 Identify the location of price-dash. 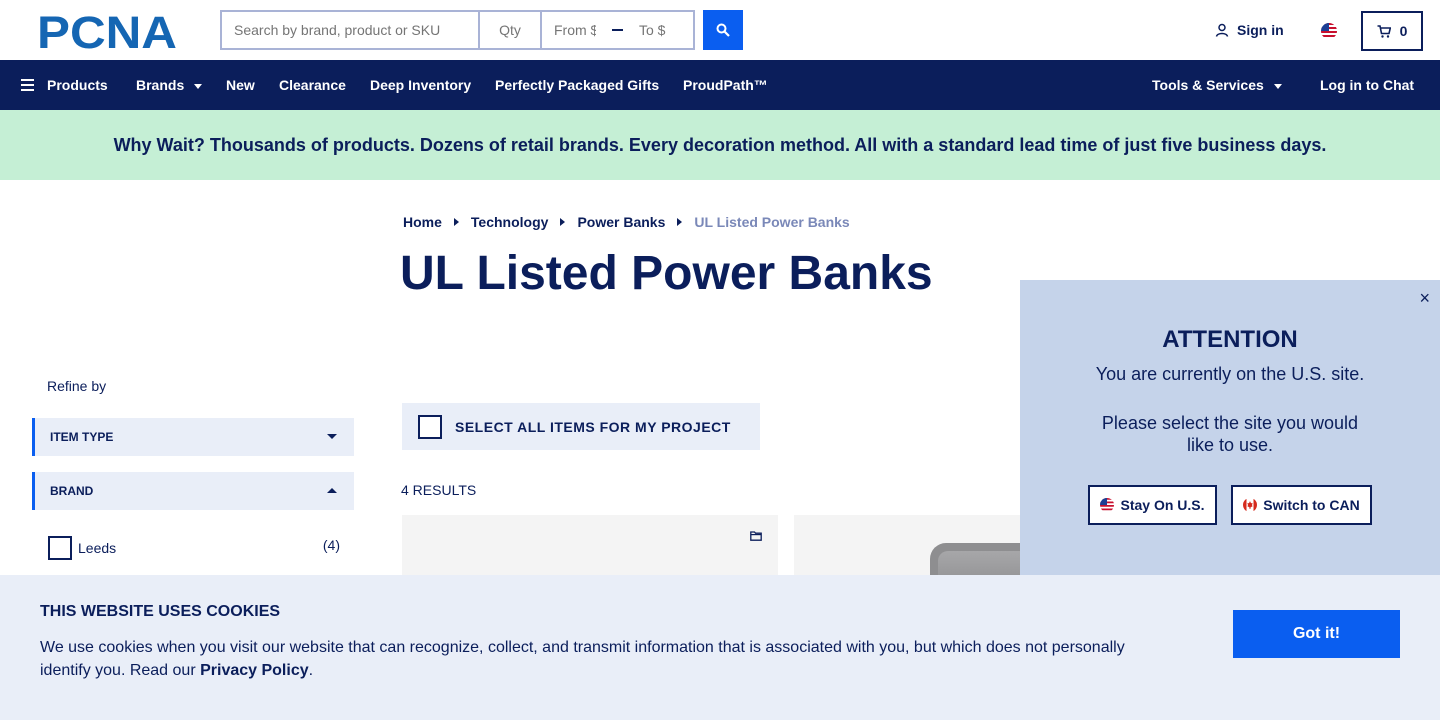
(617, 30).